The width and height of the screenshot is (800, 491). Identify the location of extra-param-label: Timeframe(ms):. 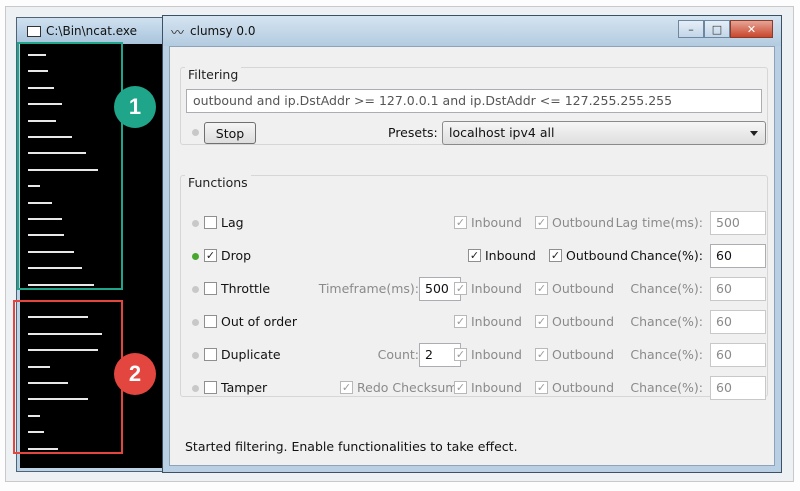
(368, 288).